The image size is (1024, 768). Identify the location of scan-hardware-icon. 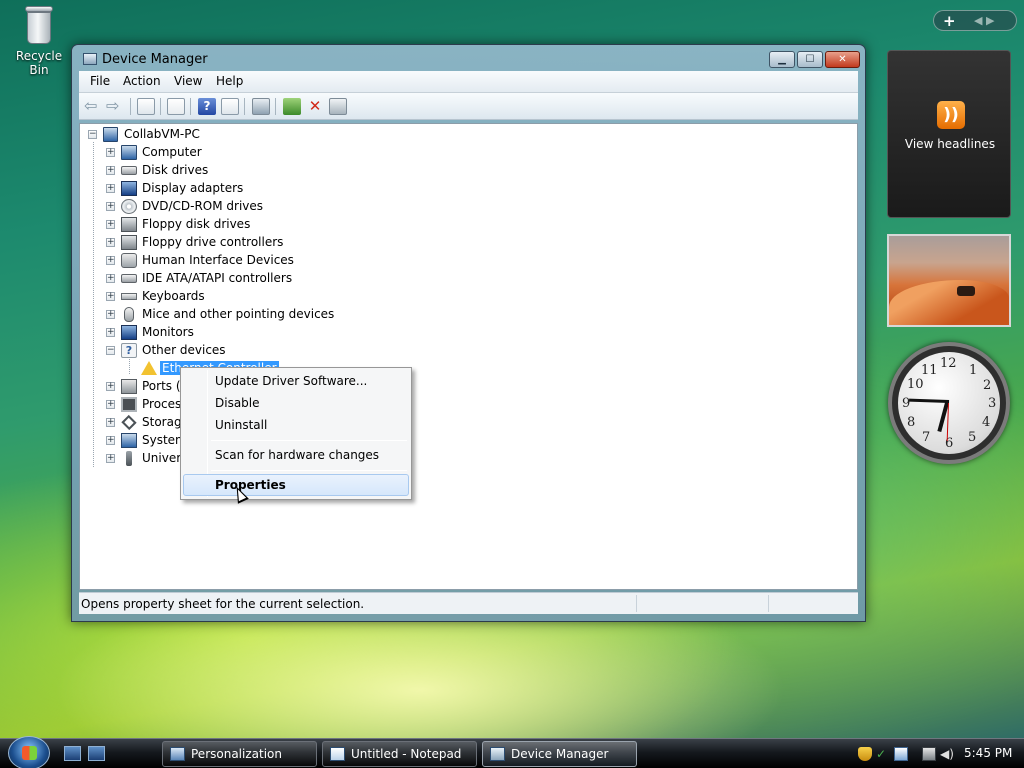
(261, 106).